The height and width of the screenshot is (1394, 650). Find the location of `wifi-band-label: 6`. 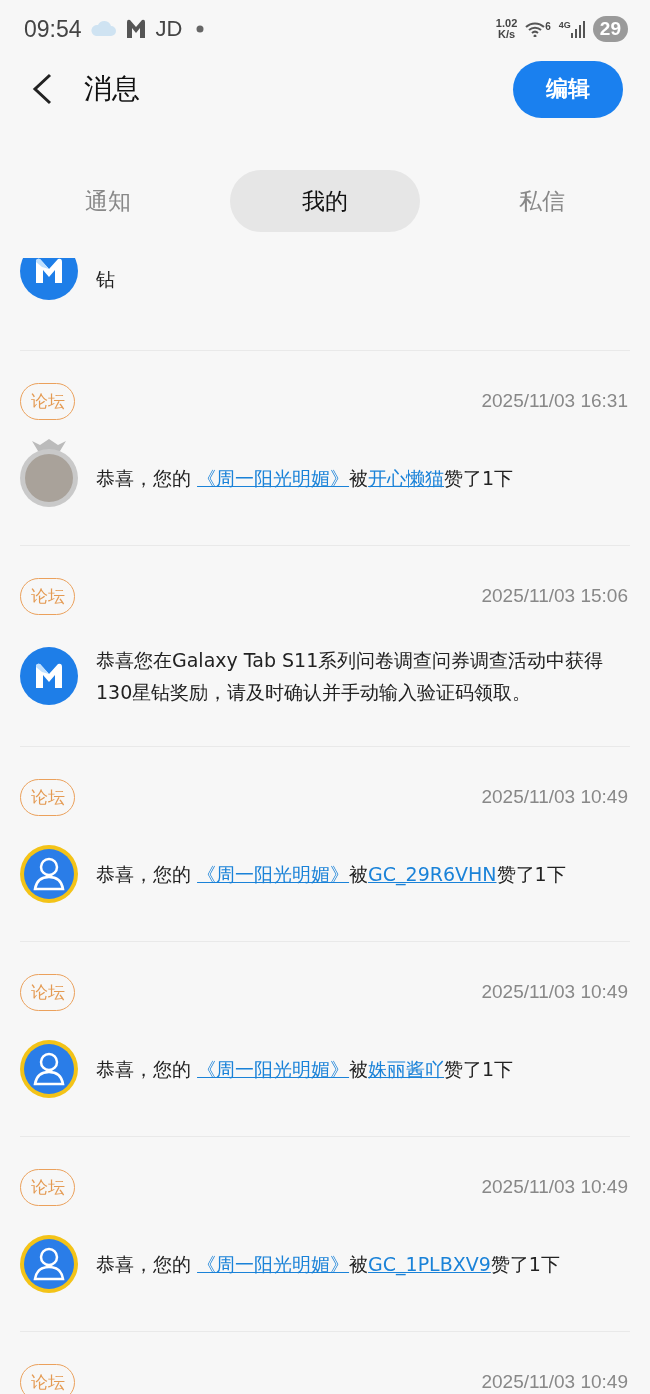

wifi-band-label: 6 is located at coordinates (548, 26).